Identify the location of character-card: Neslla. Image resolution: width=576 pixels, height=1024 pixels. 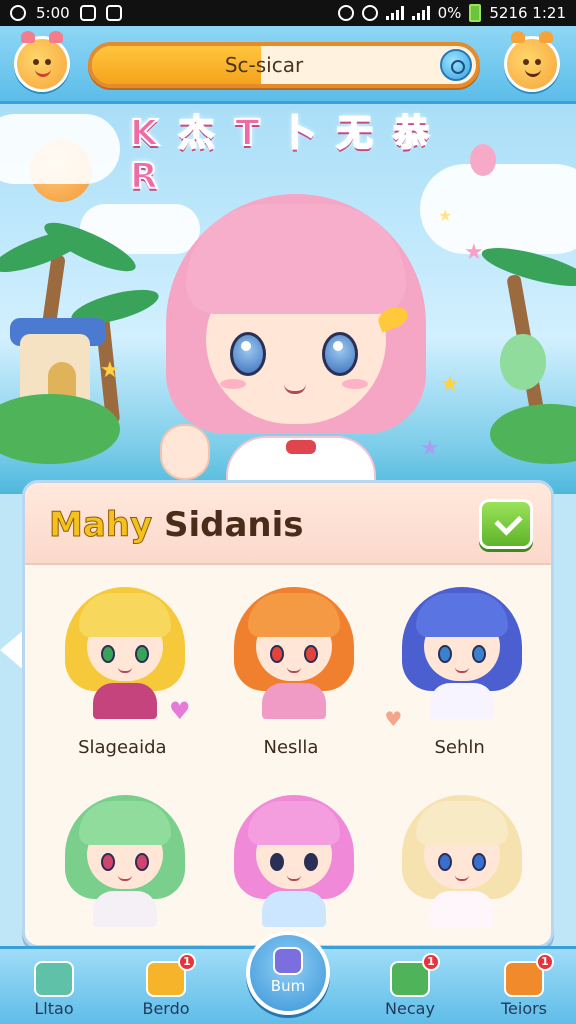
(291, 674).